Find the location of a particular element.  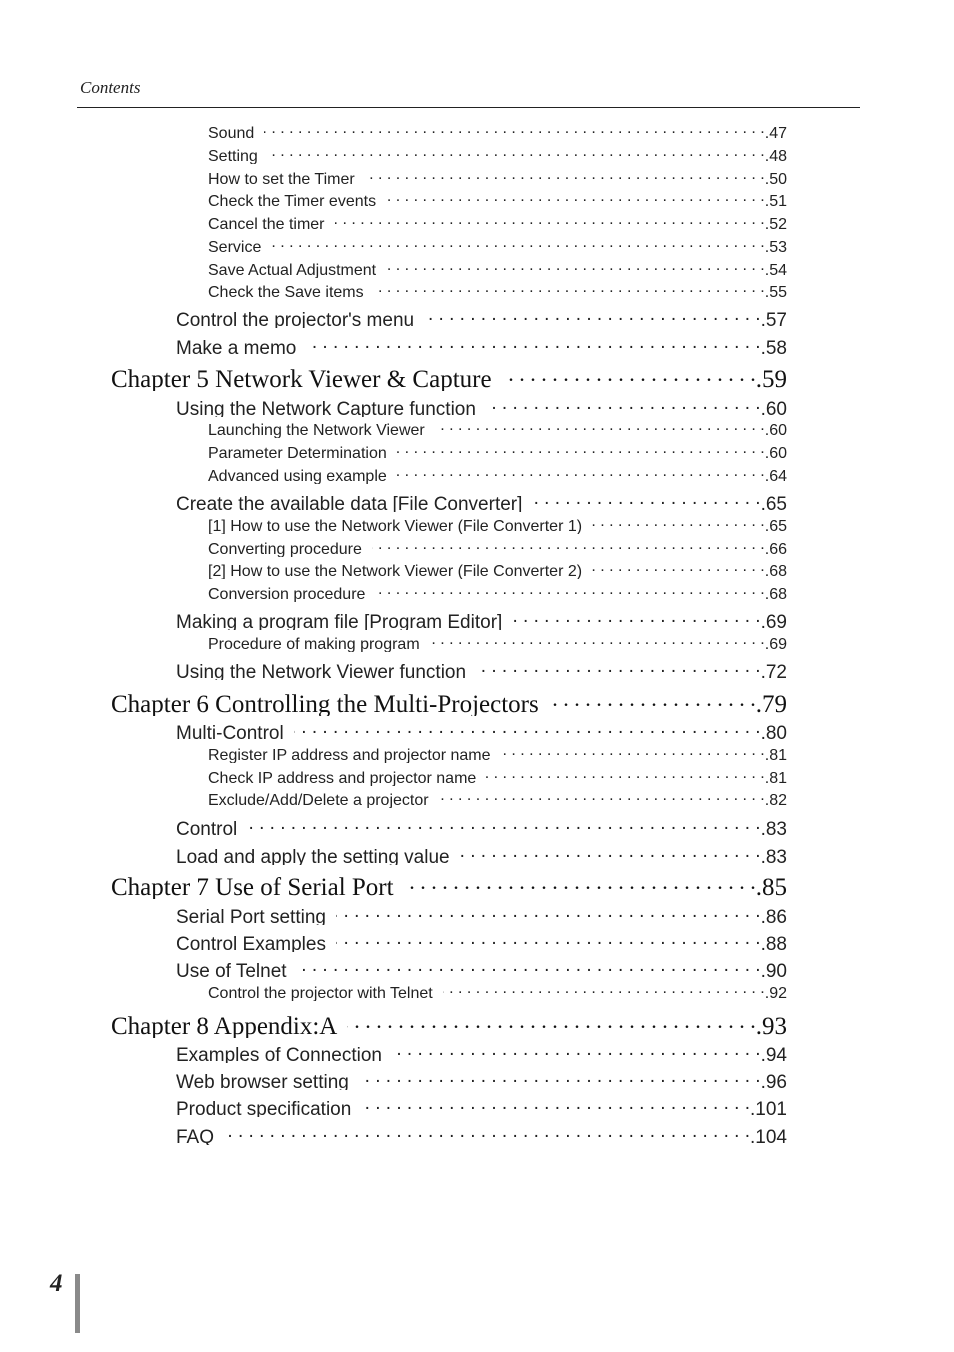

toc-entry-page: .92 is located at coordinates (775, 993).